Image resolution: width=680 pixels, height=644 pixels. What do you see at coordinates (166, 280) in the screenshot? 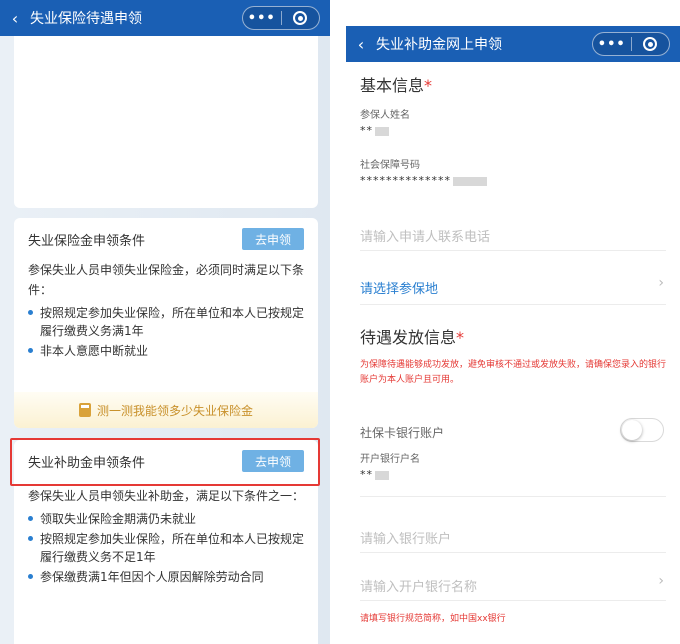
I see `card-description: 参保失业人员申领失业保险金，必须同时满足以下条件：` at bounding box center [166, 280].